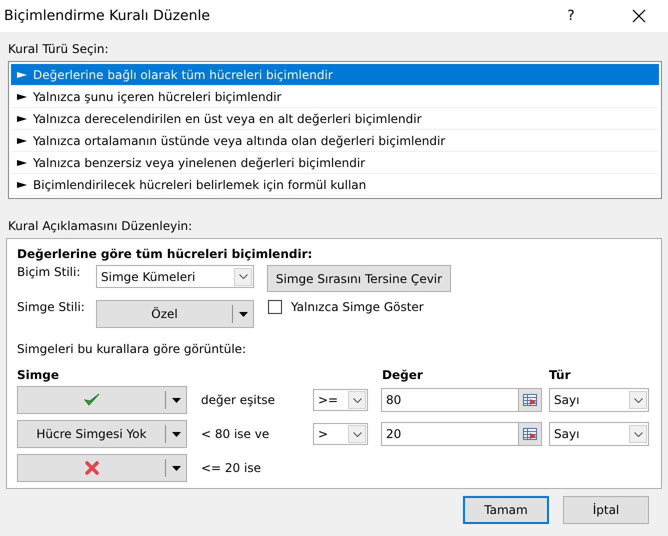 This screenshot has width=668, height=536. What do you see at coordinates (359, 278) in the screenshot?
I see `reverse-icon-order-button: Simge Sırasını Tersine Çevir` at bounding box center [359, 278].